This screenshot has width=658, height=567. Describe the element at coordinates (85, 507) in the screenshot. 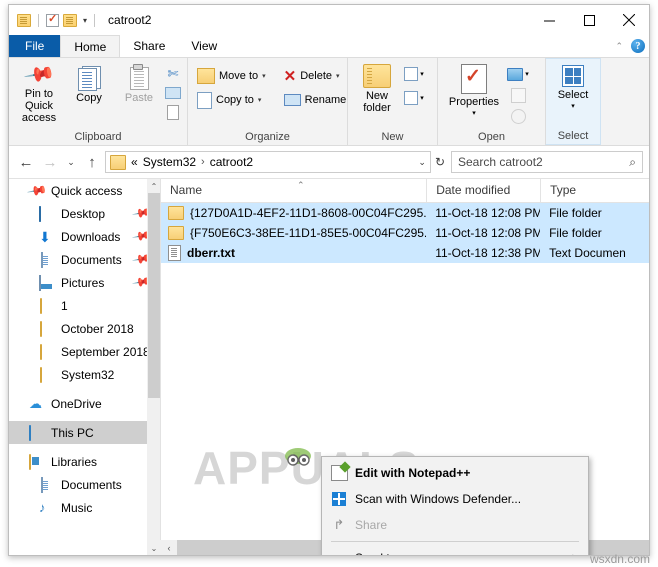

I see `sidebar-item-libraries-music: ♪ Music` at that location.